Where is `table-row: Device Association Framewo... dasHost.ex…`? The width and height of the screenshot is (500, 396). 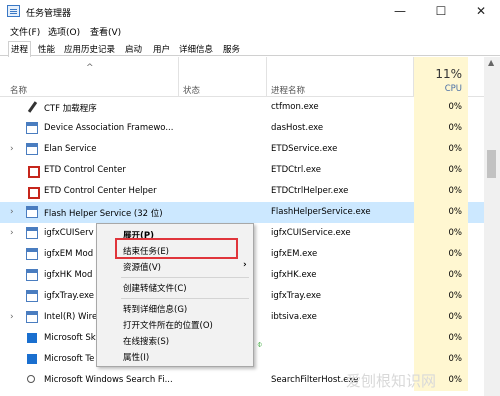 table-row: Device Association Framewo... dasHost.ex… is located at coordinates (242, 128).